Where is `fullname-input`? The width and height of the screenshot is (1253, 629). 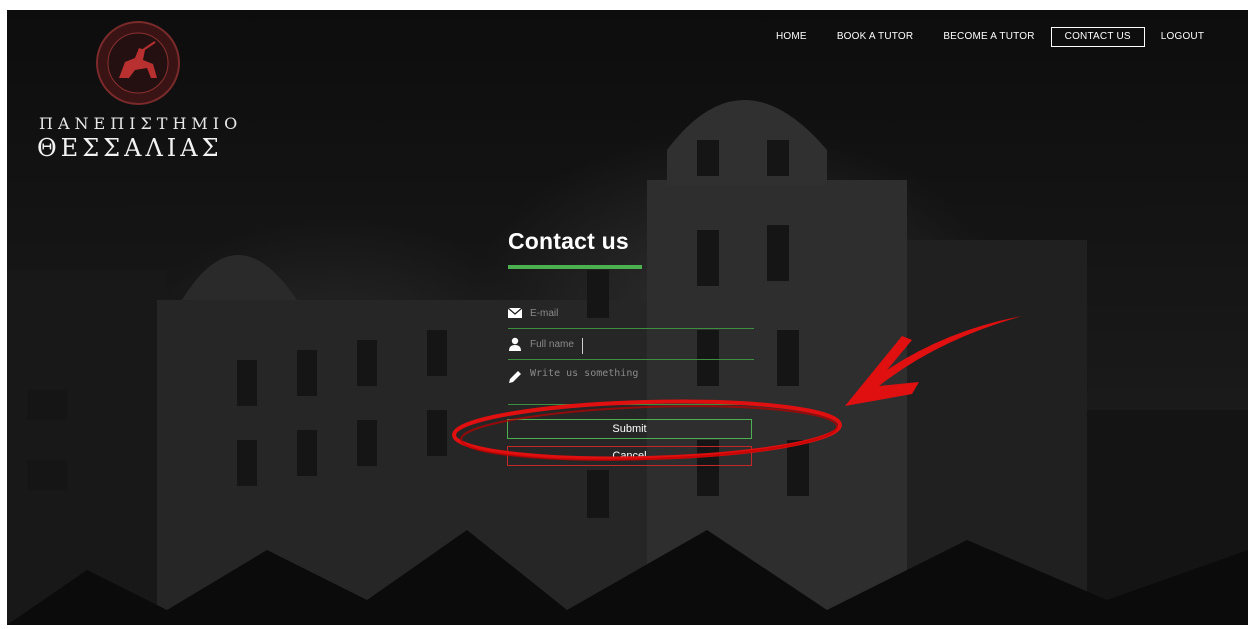
fullname-input is located at coordinates (640, 344).